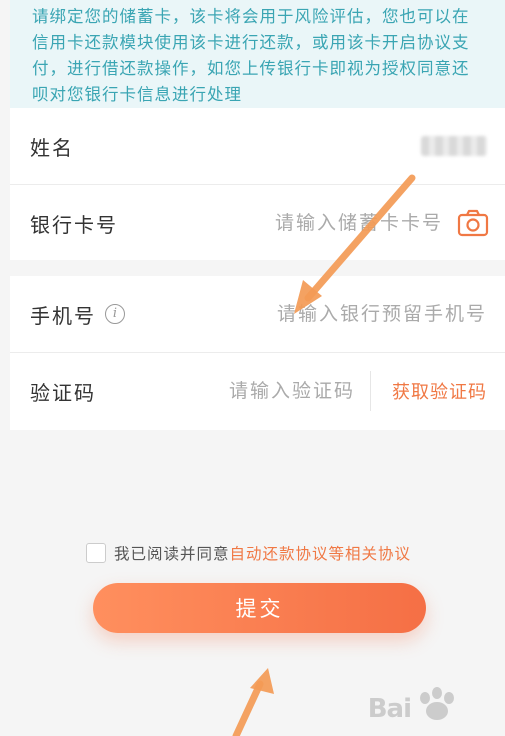 The image size is (505, 736). What do you see at coordinates (257, 146) in the screenshot?
I see `name-row: 姓名` at bounding box center [257, 146].